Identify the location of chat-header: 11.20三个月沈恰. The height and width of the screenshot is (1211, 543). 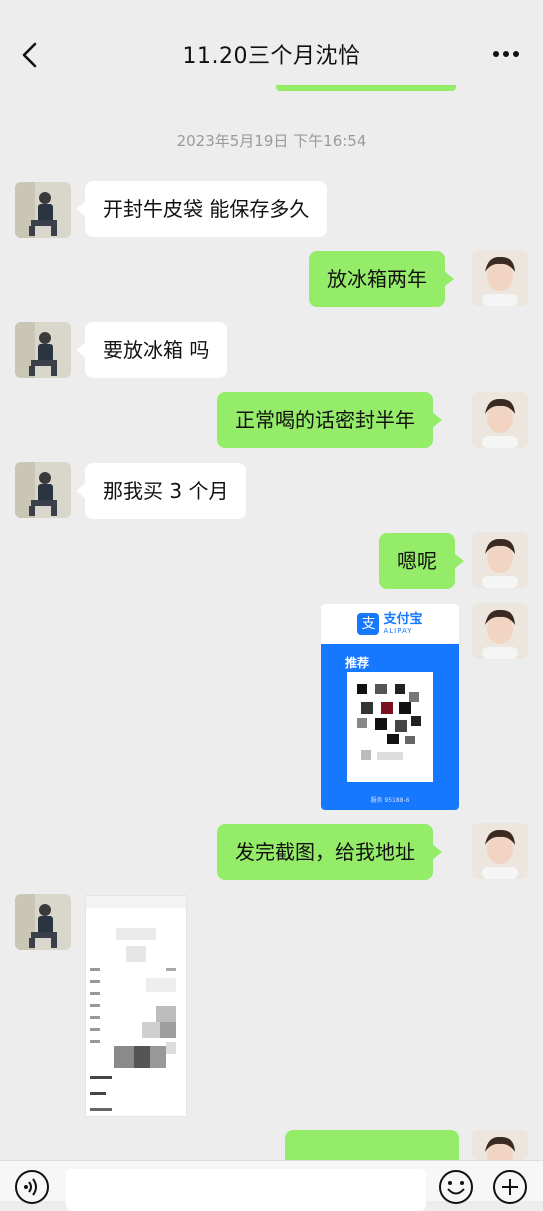
(271, 46).